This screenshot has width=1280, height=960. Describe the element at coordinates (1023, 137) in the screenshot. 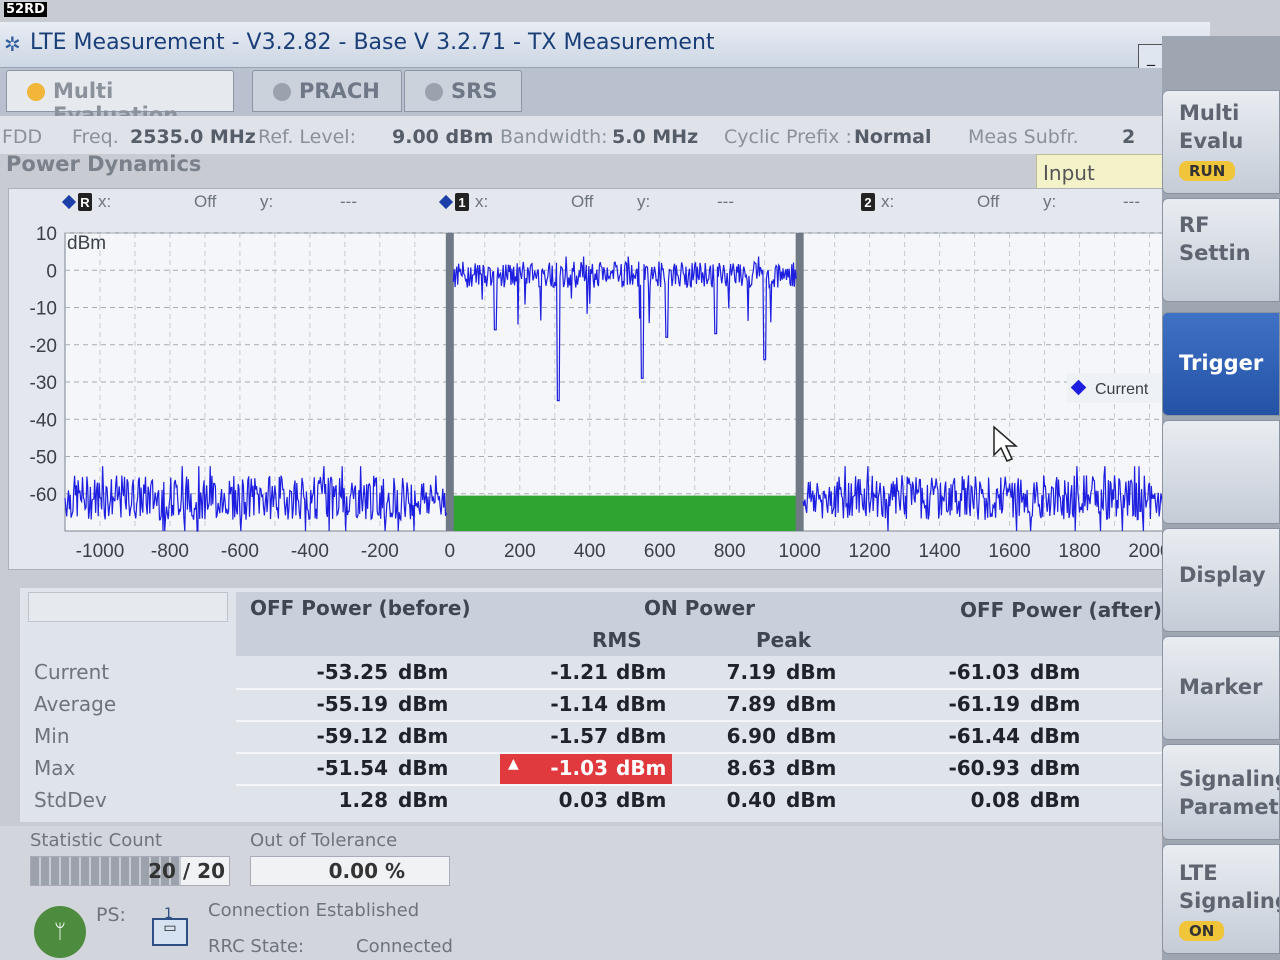

I see `meas-subframe-label: Meas Subfr.` at that location.